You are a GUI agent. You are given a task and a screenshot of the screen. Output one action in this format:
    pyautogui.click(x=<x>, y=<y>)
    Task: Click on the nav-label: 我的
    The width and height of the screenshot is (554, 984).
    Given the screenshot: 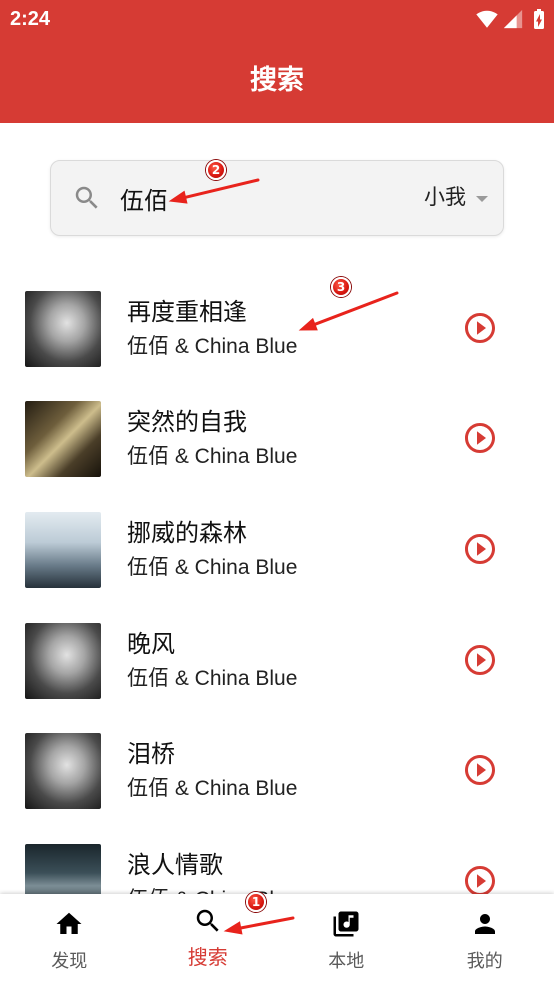 What is the action you would take?
    pyautogui.click(x=484, y=961)
    